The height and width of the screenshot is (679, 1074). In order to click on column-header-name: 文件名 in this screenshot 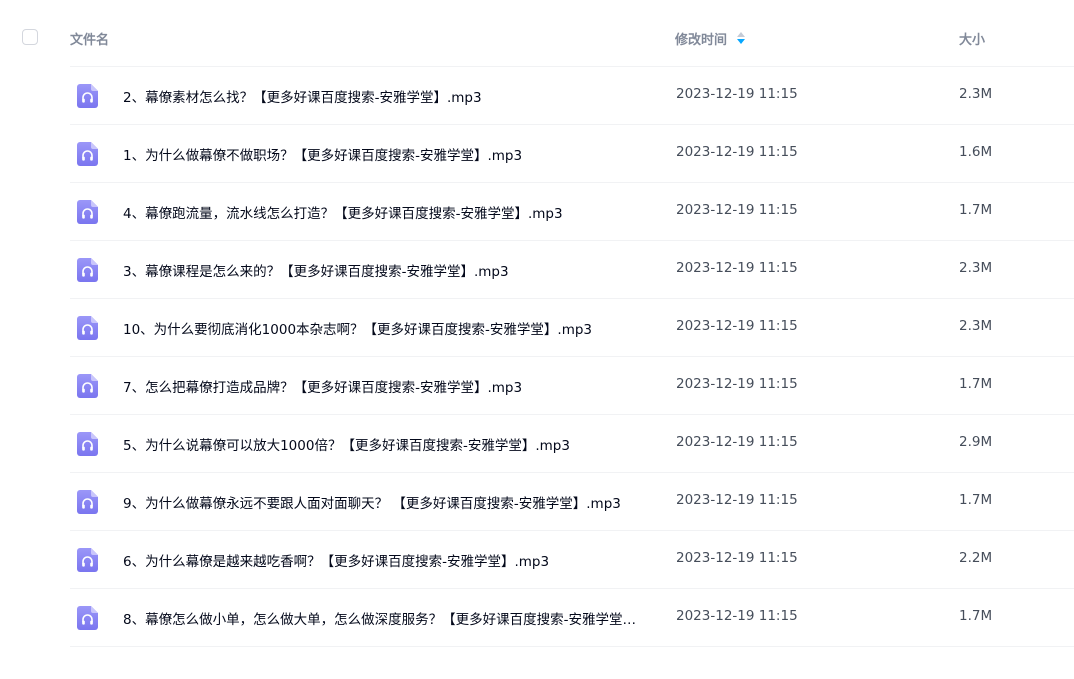, I will do `click(89, 38)`.